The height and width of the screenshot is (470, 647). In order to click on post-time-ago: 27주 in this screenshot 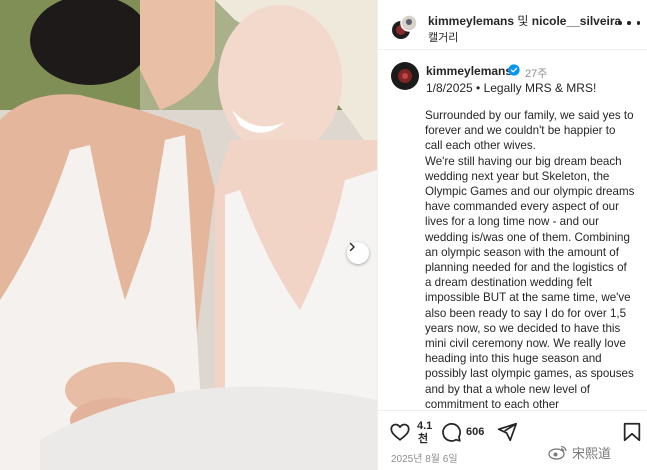, I will do `click(536, 73)`.